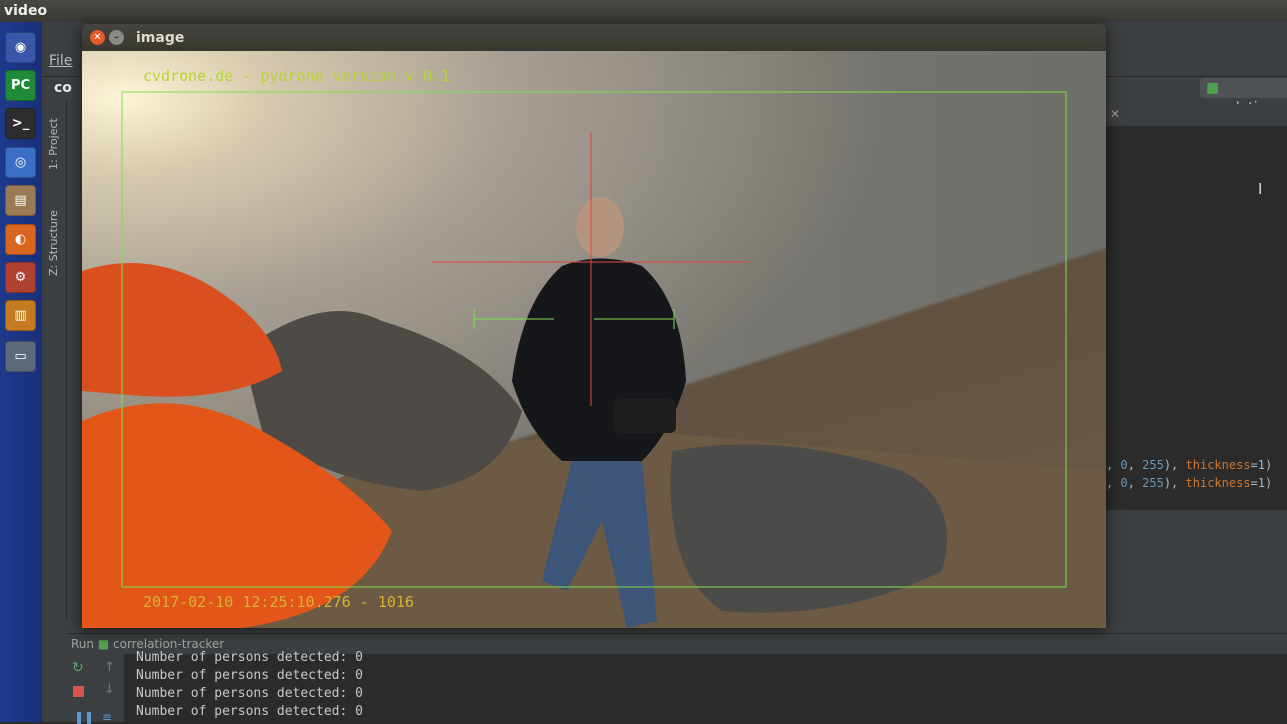  I want to click on archive-icon: ▥, so click(20, 315).